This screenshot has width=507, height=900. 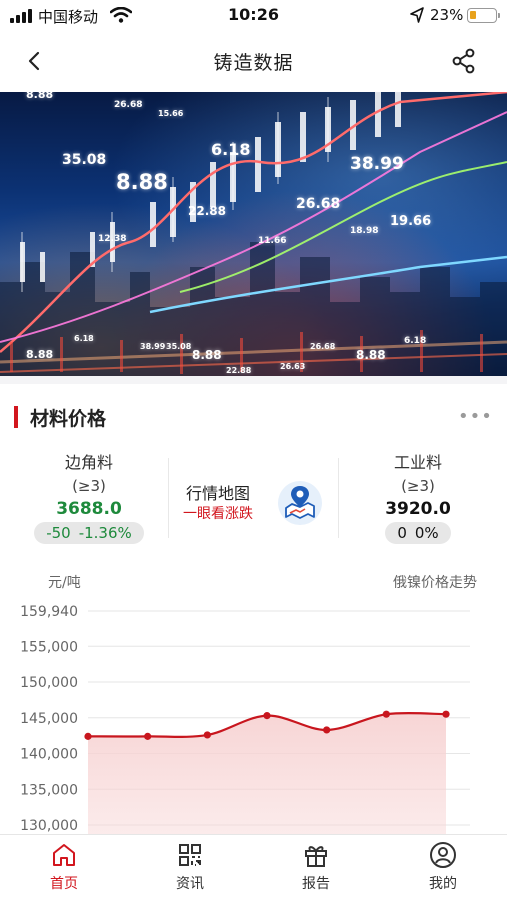 I want to click on tab-label: 报告, so click(x=316, y=884).